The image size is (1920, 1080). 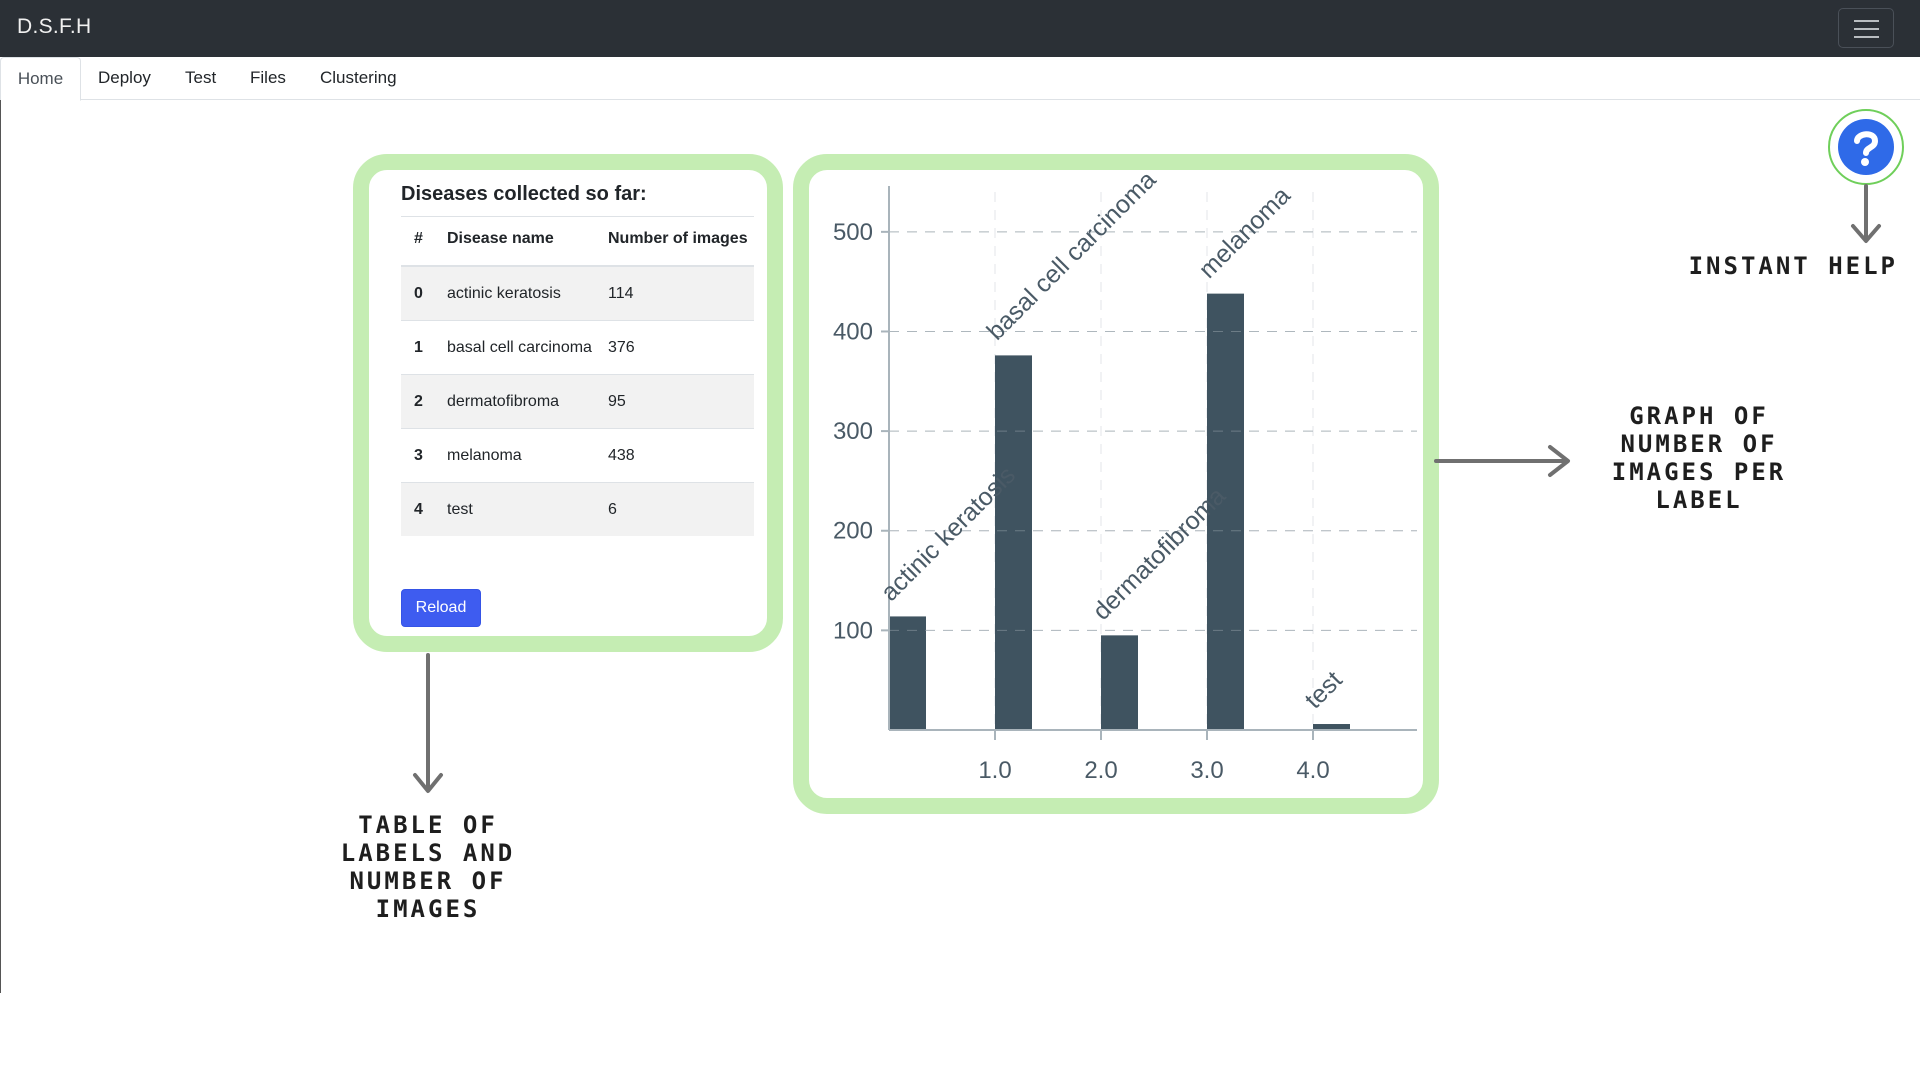 What do you see at coordinates (1793, 266) in the screenshot?
I see `annotation-instant-help: INSTANT HELP` at bounding box center [1793, 266].